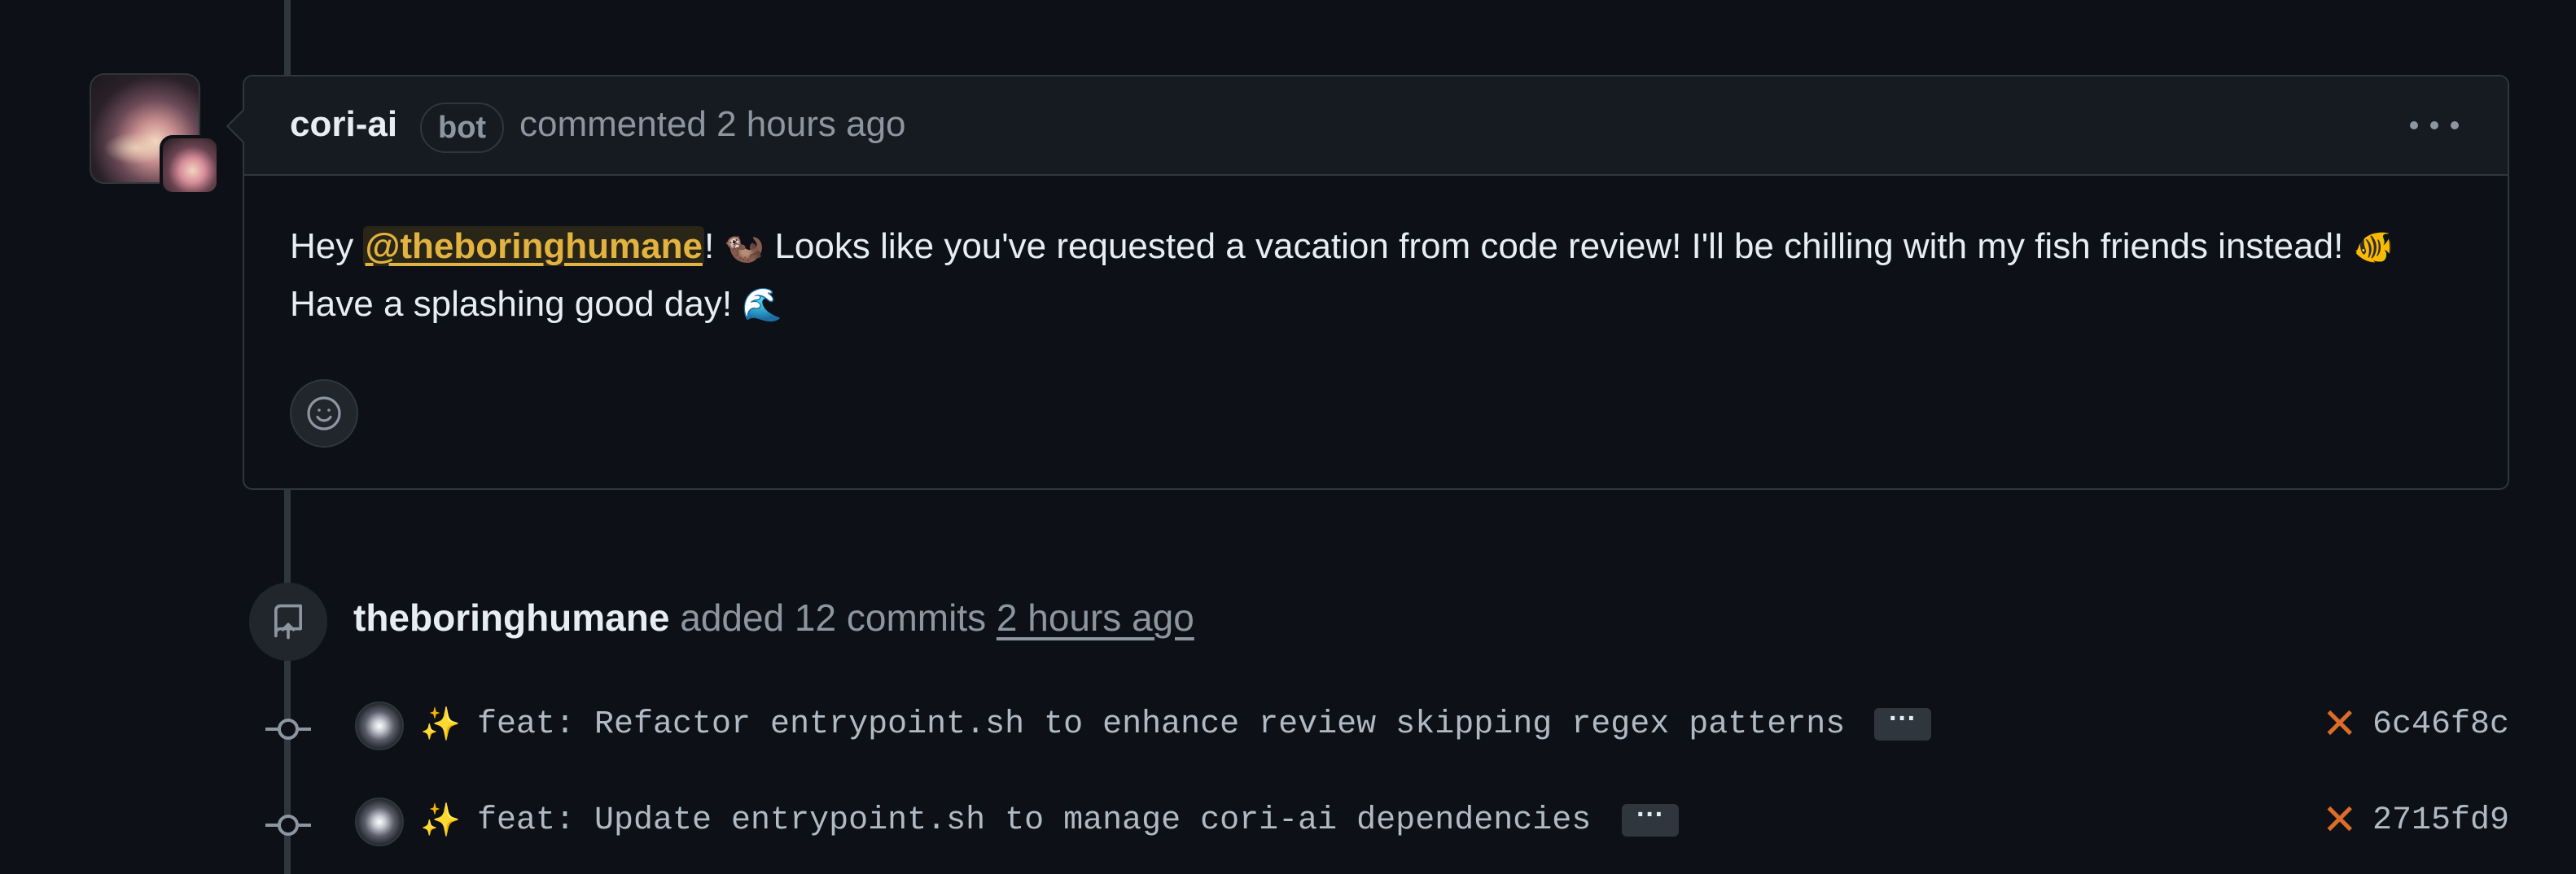  What do you see at coordinates (1376, 126) in the screenshot?
I see `comment-header: cori-ai bot commented 2 hours ago` at bounding box center [1376, 126].